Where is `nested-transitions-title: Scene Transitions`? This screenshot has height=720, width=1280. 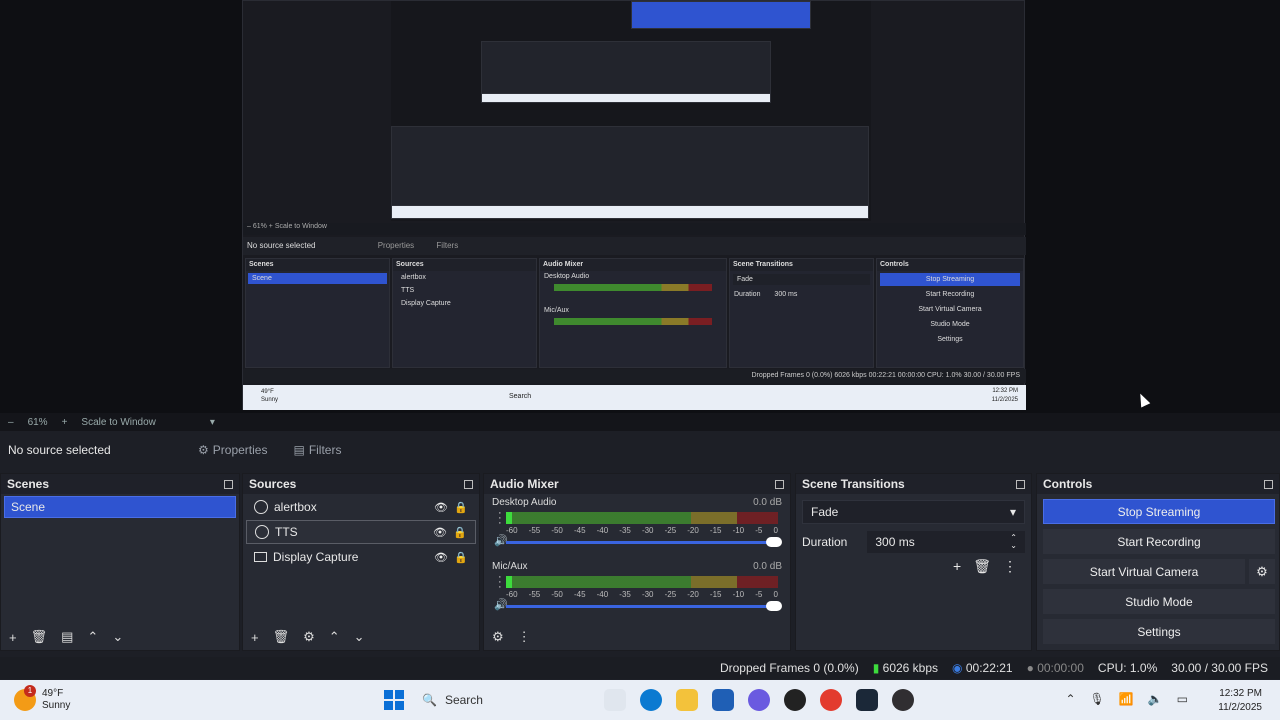
nested-transitions-title: Scene Transitions is located at coordinates (801, 265).